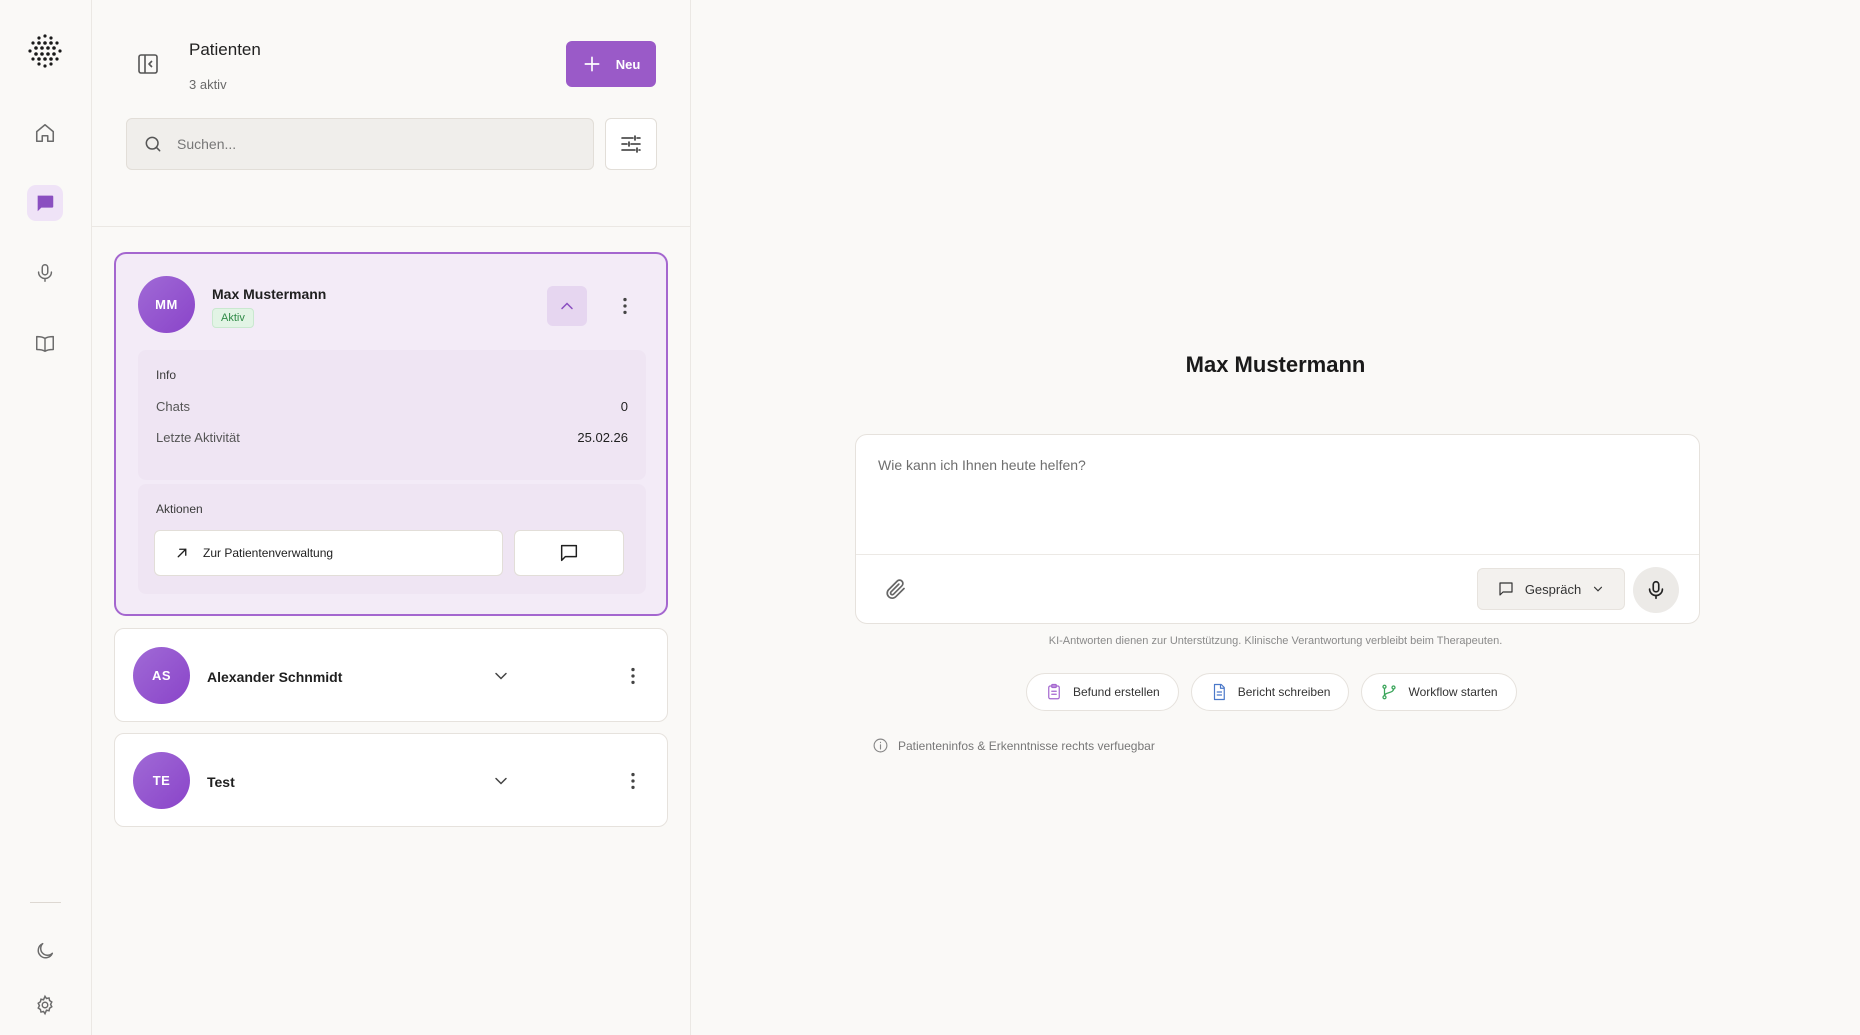 The image size is (1860, 1035). I want to click on new-patient-label: Neu, so click(628, 64).